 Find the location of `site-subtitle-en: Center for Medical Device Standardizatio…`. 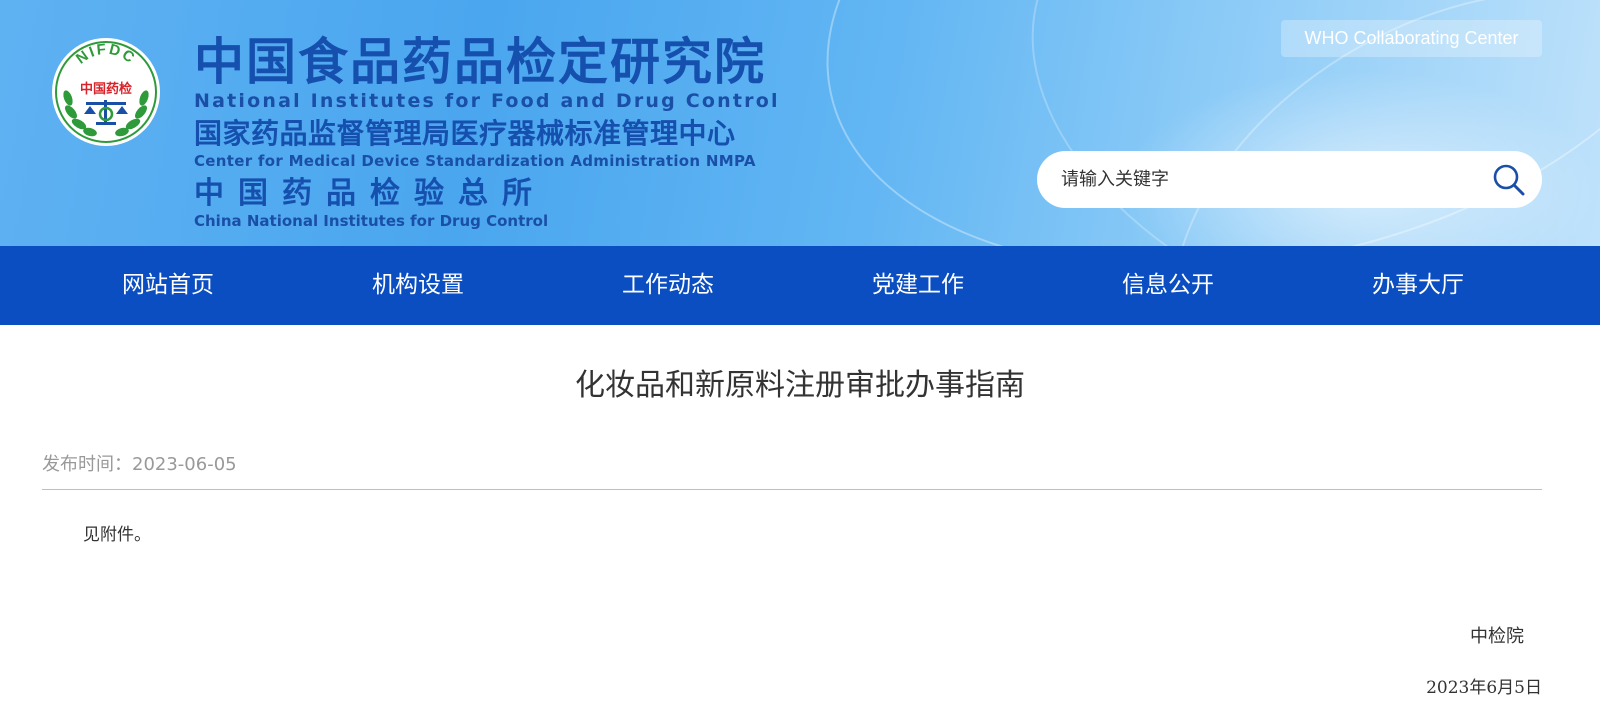

site-subtitle-en: Center for Medical Device Standardizatio… is located at coordinates (475, 161).